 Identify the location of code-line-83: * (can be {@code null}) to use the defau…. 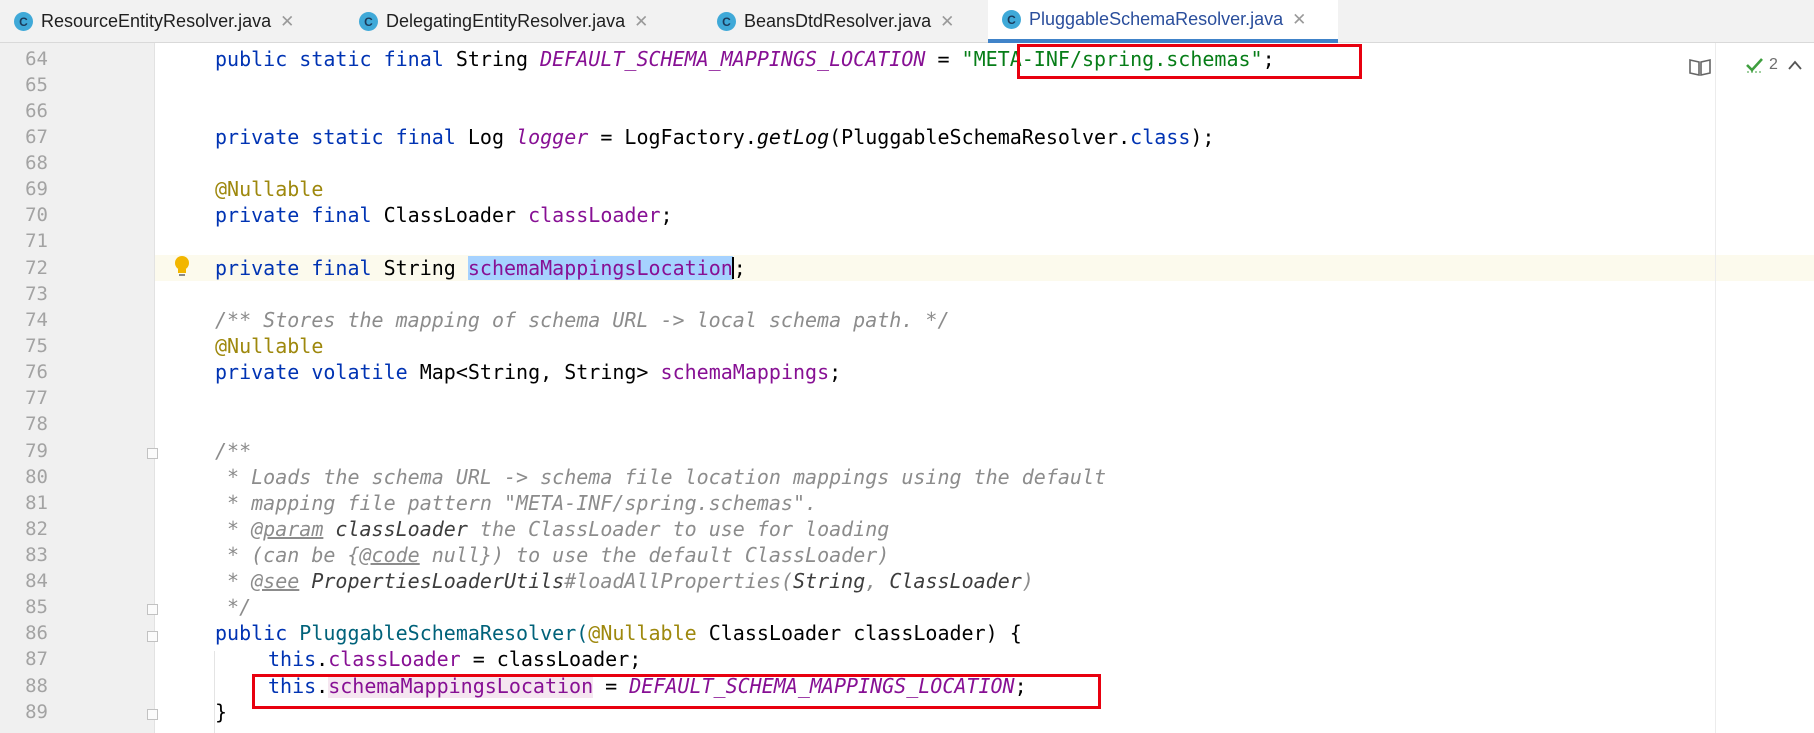
(552, 555).